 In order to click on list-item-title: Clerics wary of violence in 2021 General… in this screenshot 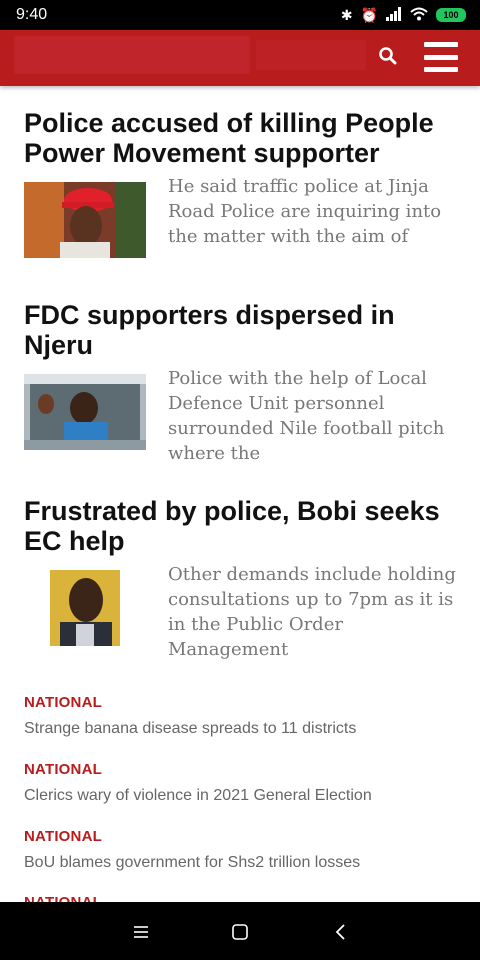, I will do `click(244, 796)`.